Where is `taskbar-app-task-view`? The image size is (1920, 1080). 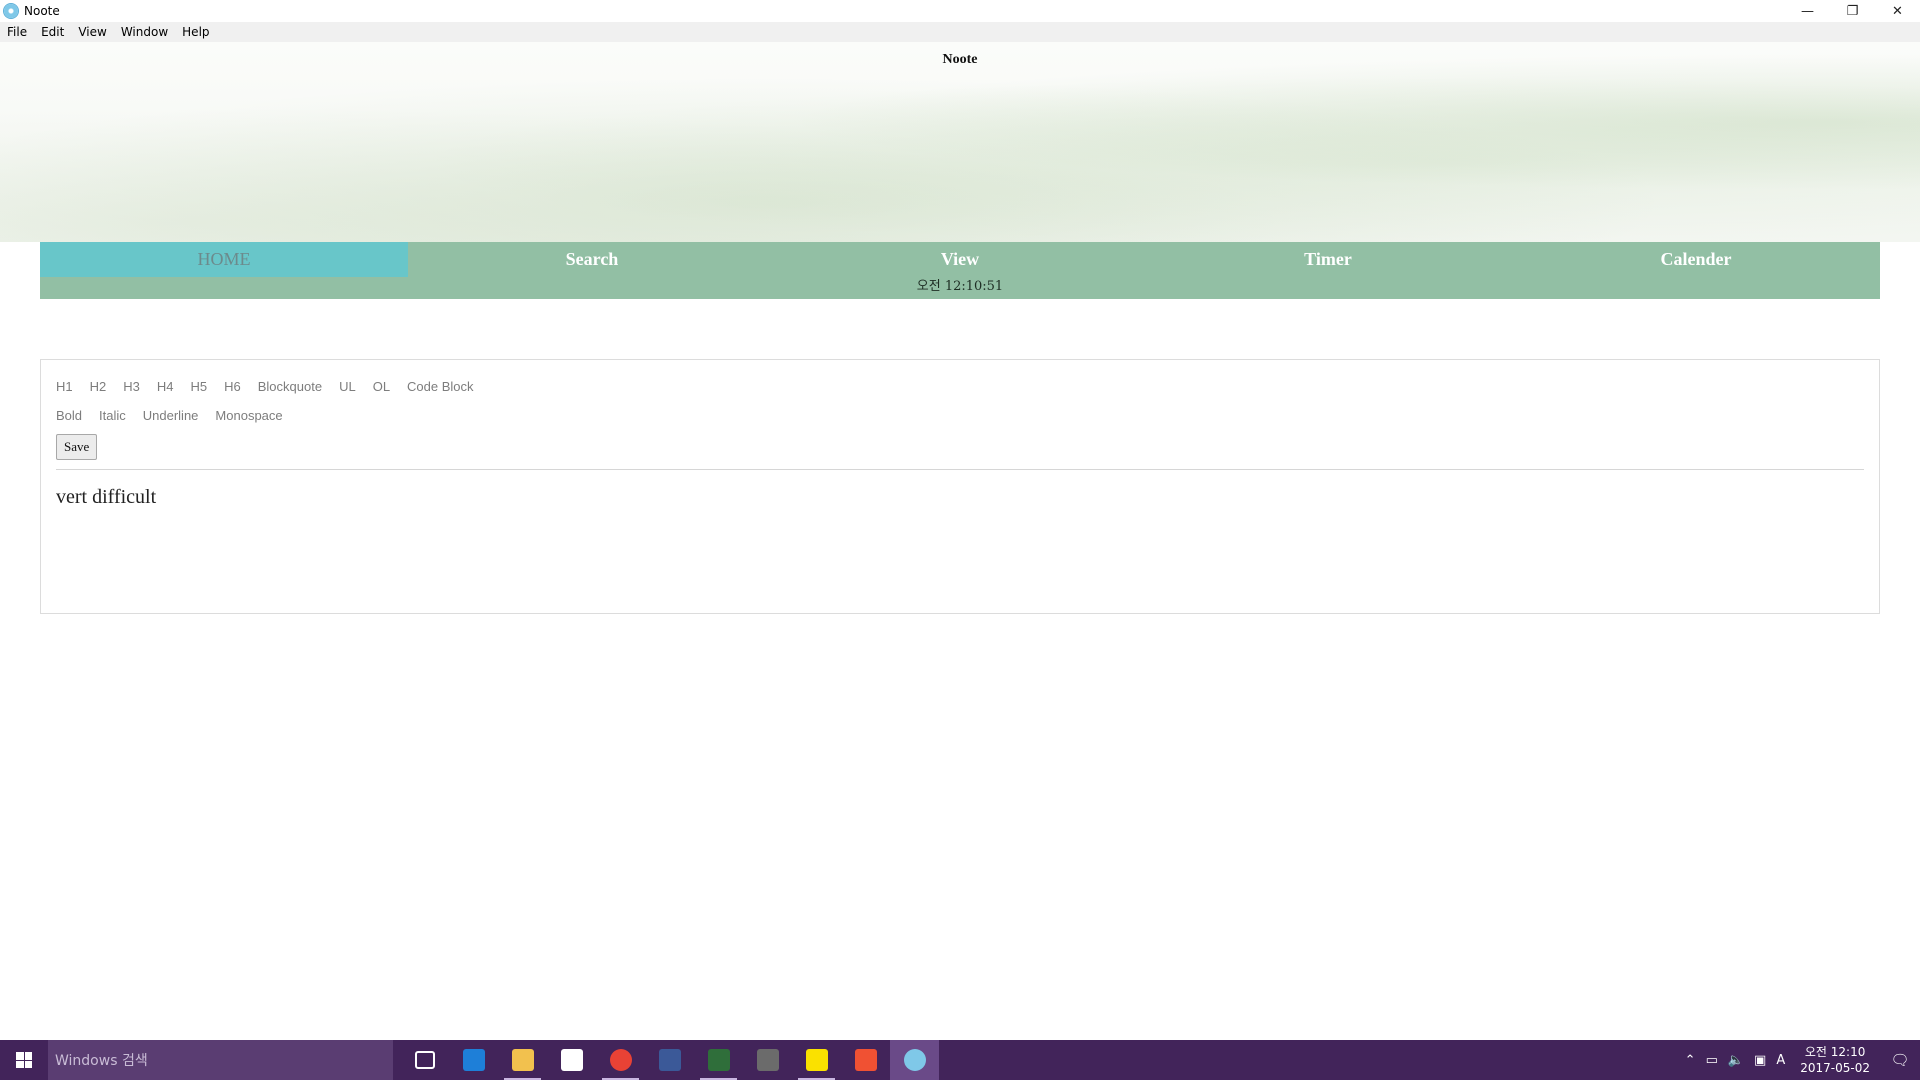
taskbar-app-task-view is located at coordinates (424, 1060).